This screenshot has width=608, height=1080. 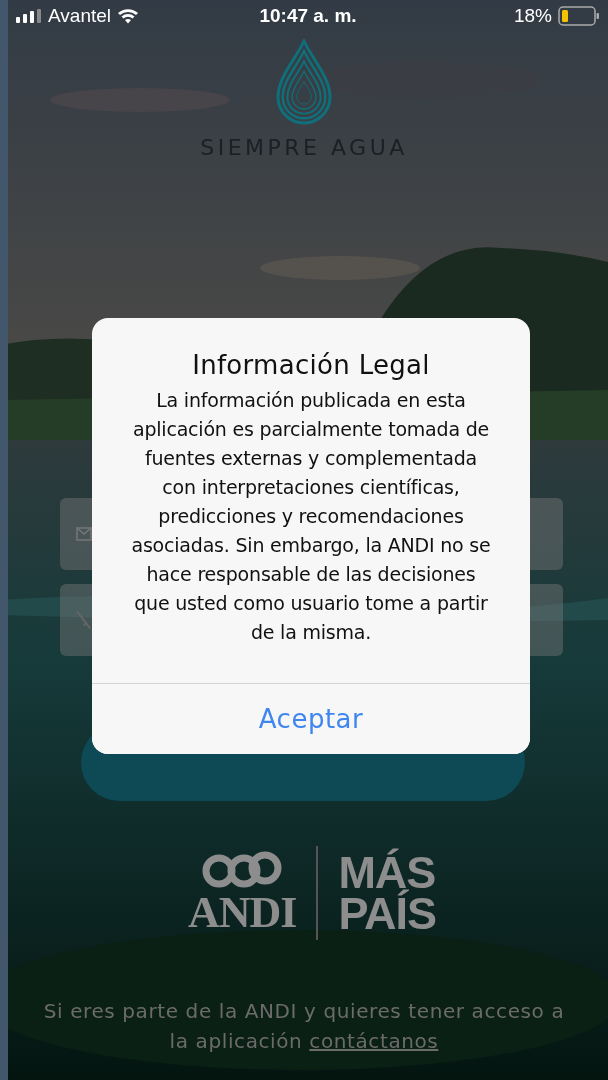 I want to click on contact-link: contáctanos, so click(x=374, y=1041).